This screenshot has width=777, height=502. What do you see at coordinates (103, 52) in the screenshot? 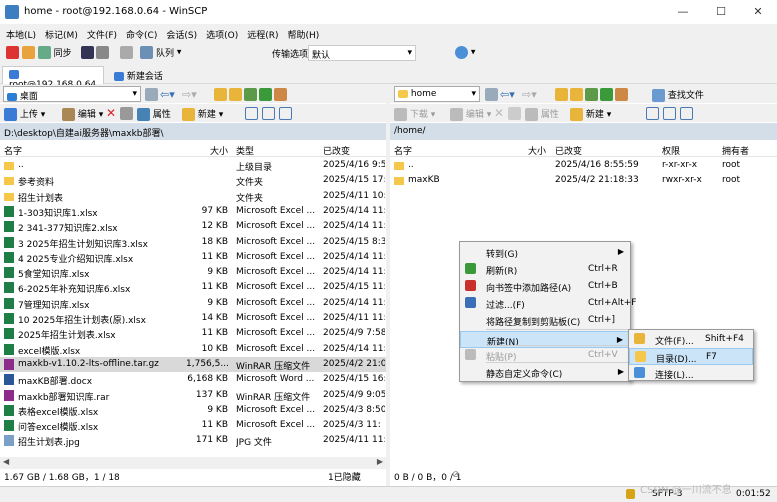
I see `putty-icon` at bounding box center [103, 52].